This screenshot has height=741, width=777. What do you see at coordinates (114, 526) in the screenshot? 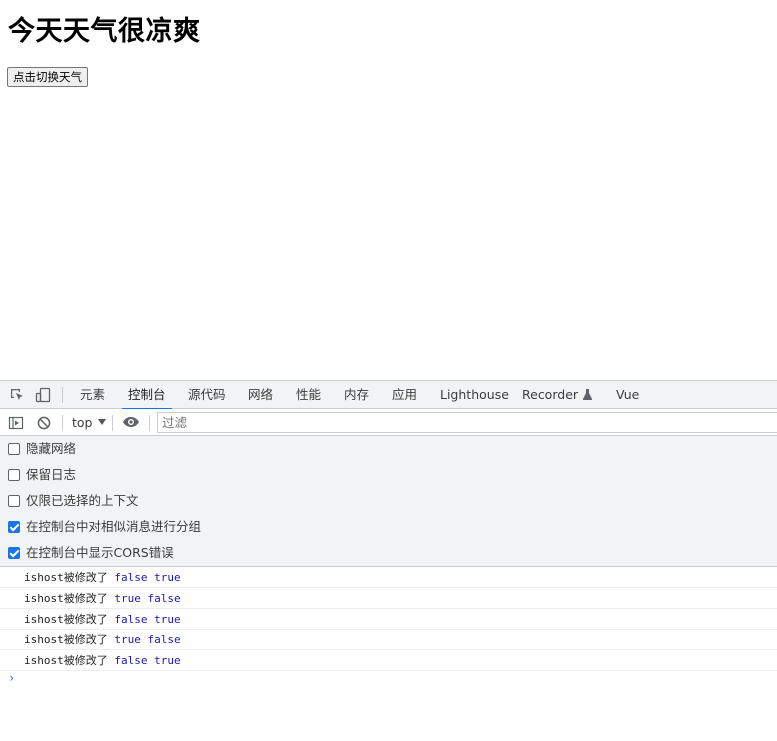
I see `setting-label: 在控制台中对相似消息进行分组` at bounding box center [114, 526].